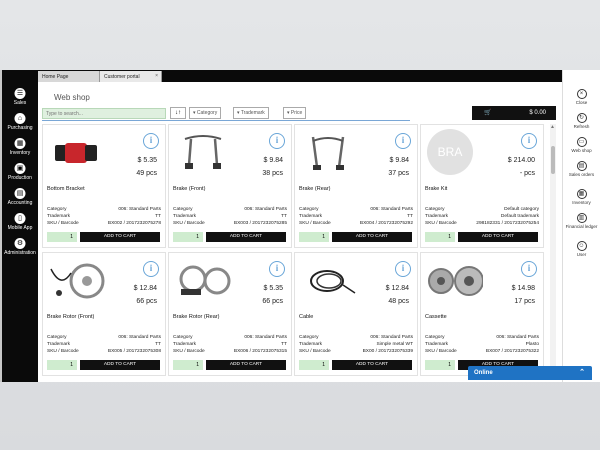 The width and height of the screenshot is (600, 450). I want to click on filter-price-button: ▾ Price, so click(295, 113).